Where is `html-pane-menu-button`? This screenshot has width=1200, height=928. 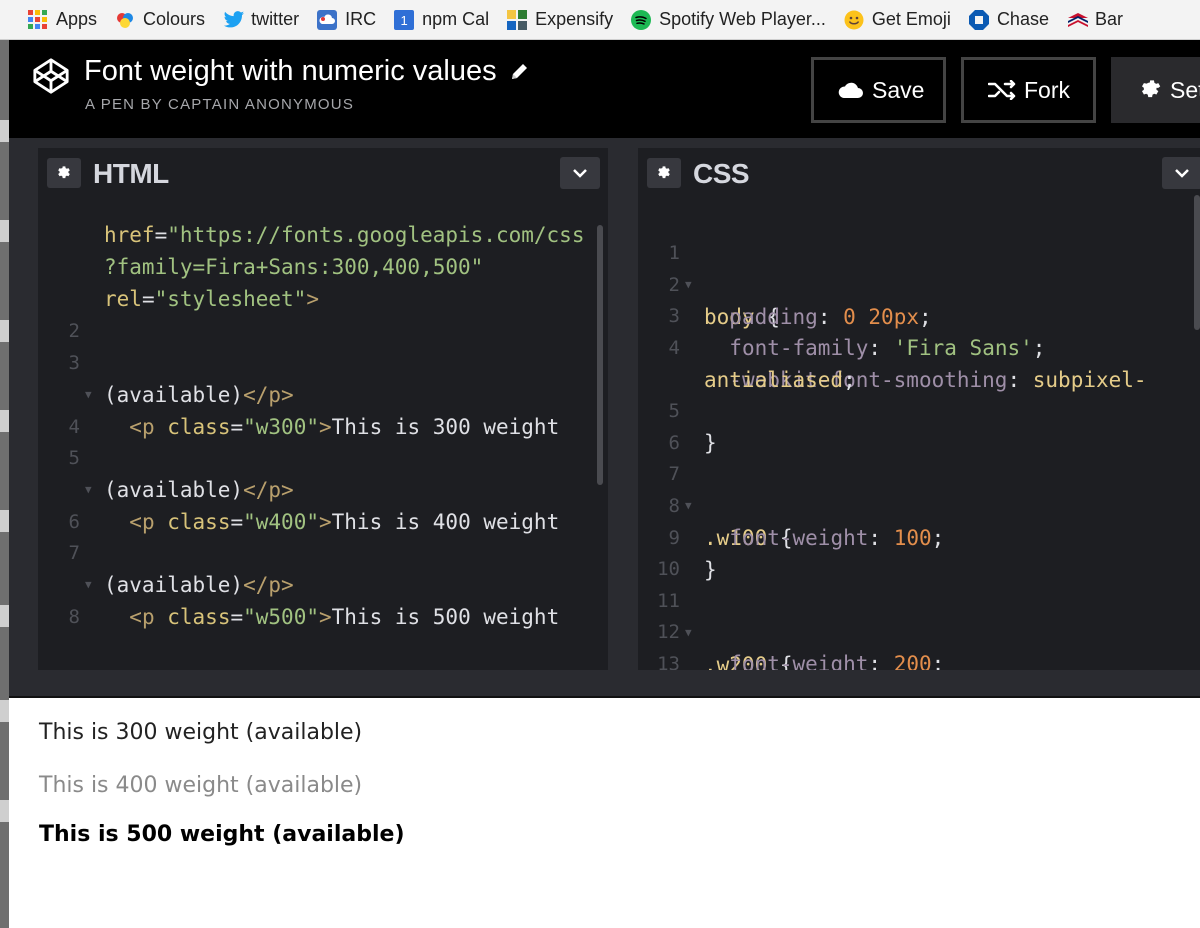 html-pane-menu-button is located at coordinates (580, 173).